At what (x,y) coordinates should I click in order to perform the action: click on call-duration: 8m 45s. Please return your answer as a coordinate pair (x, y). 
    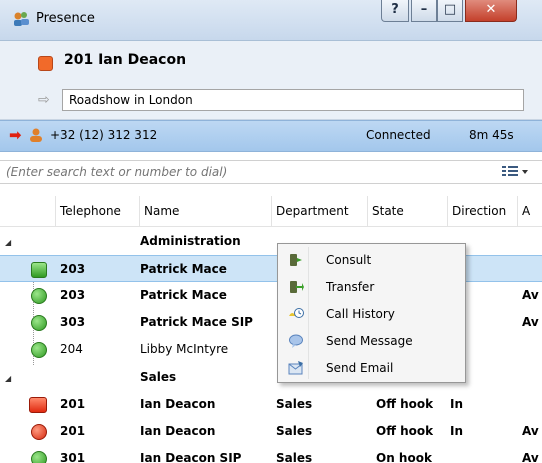
    Looking at the image, I should click on (491, 135).